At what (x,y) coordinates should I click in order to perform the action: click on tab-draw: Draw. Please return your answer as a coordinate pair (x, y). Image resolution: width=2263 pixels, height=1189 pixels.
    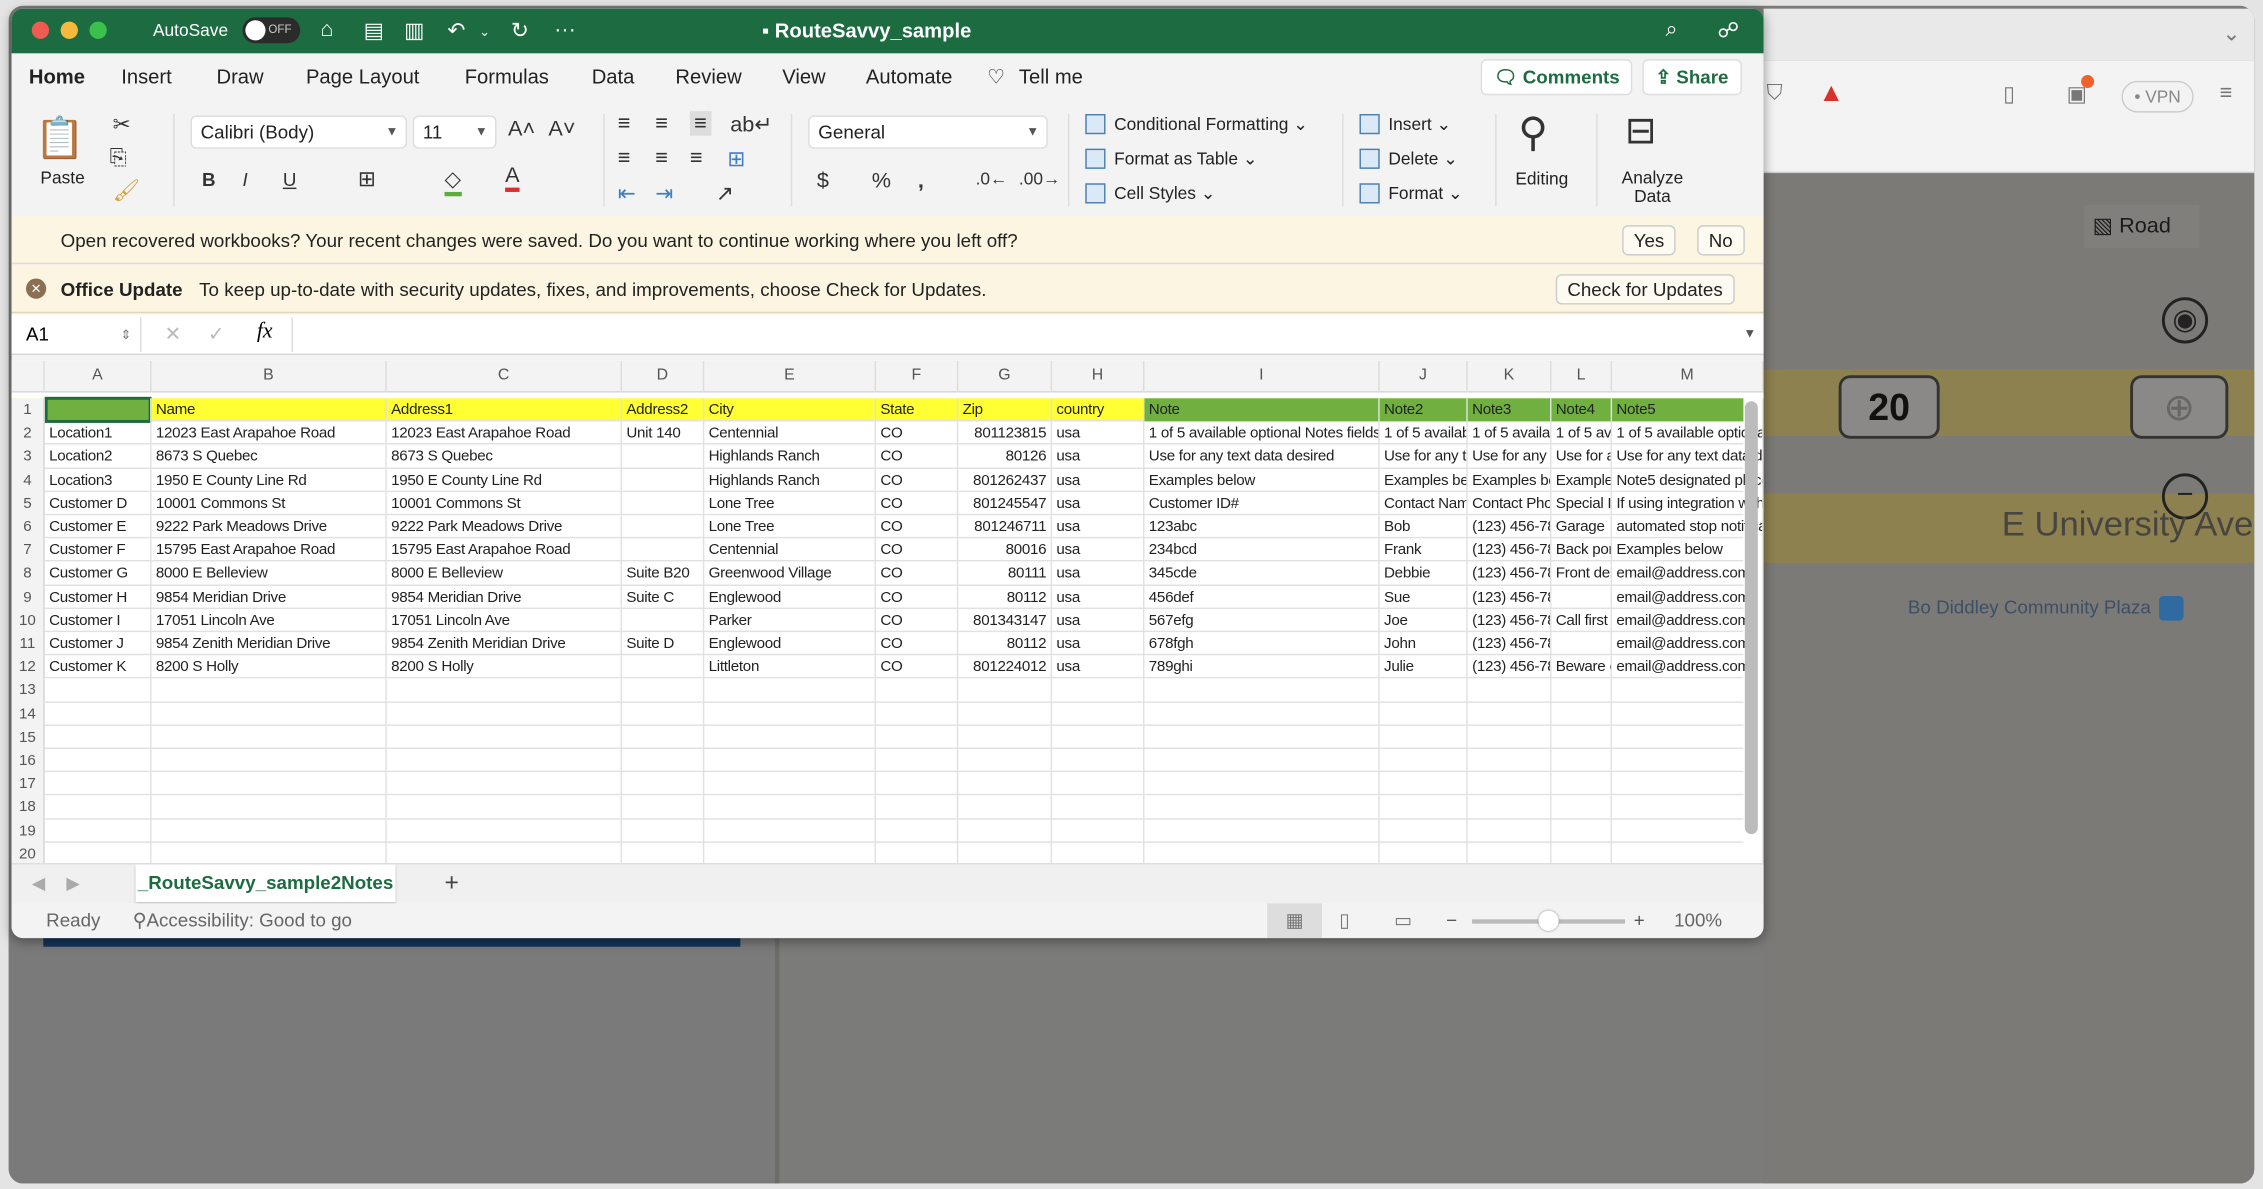
    Looking at the image, I should click on (239, 76).